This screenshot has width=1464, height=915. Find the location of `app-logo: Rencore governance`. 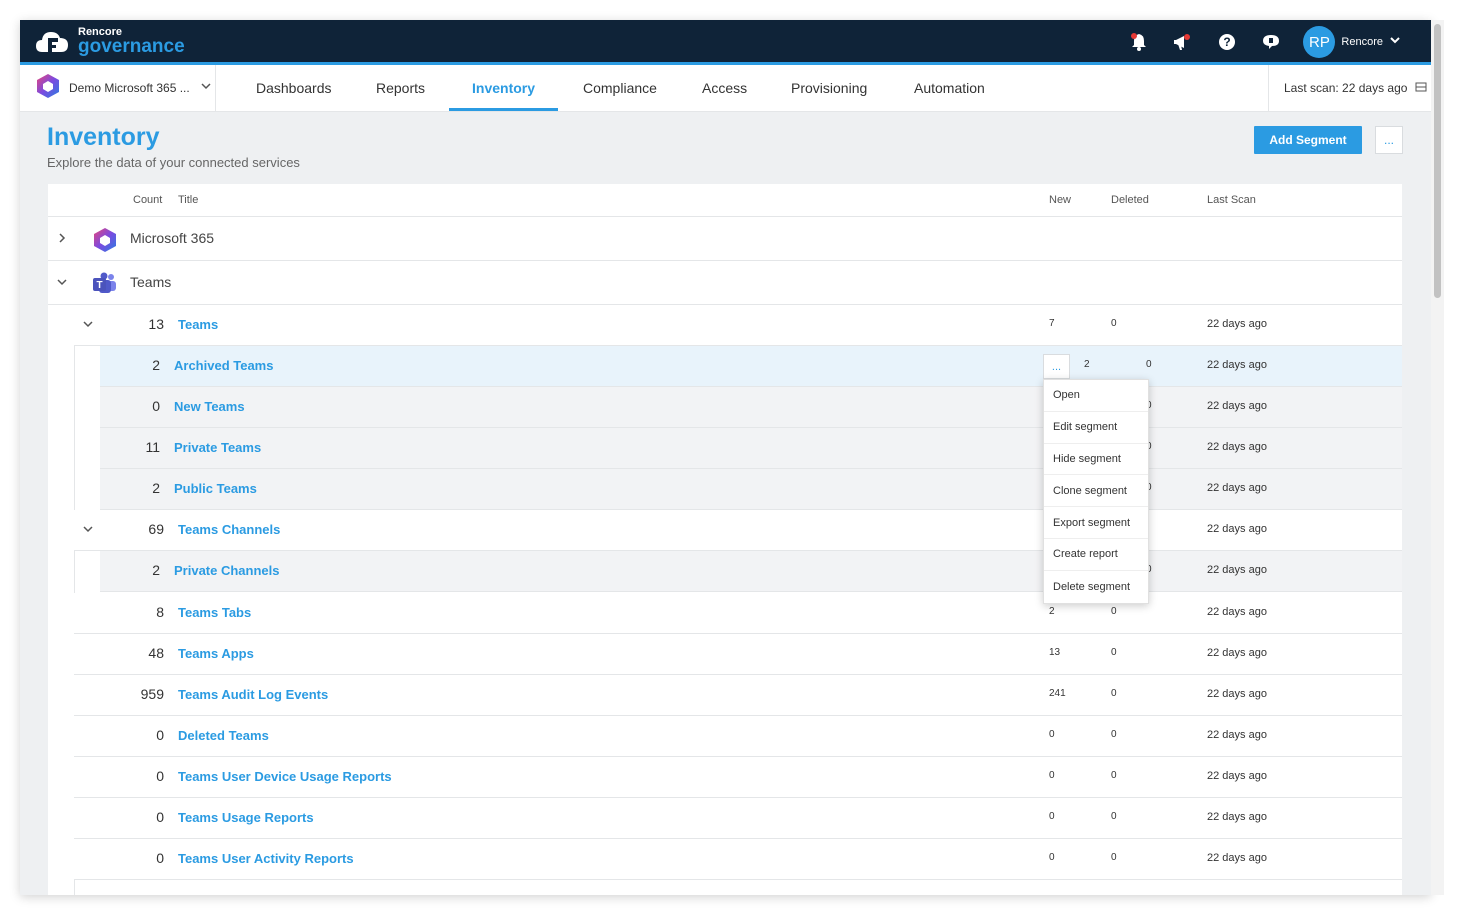

app-logo: Rencore governance is located at coordinates (109, 41).